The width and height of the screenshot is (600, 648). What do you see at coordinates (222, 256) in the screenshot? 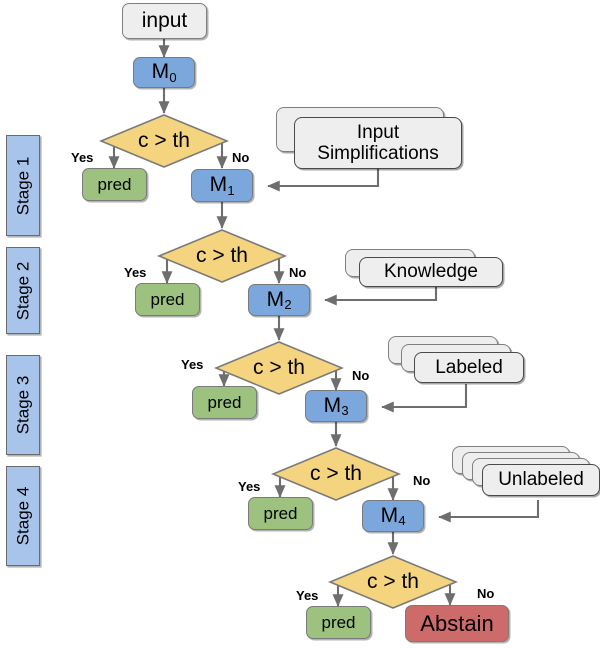
I see `decision-diamond-1: c > th` at bounding box center [222, 256].